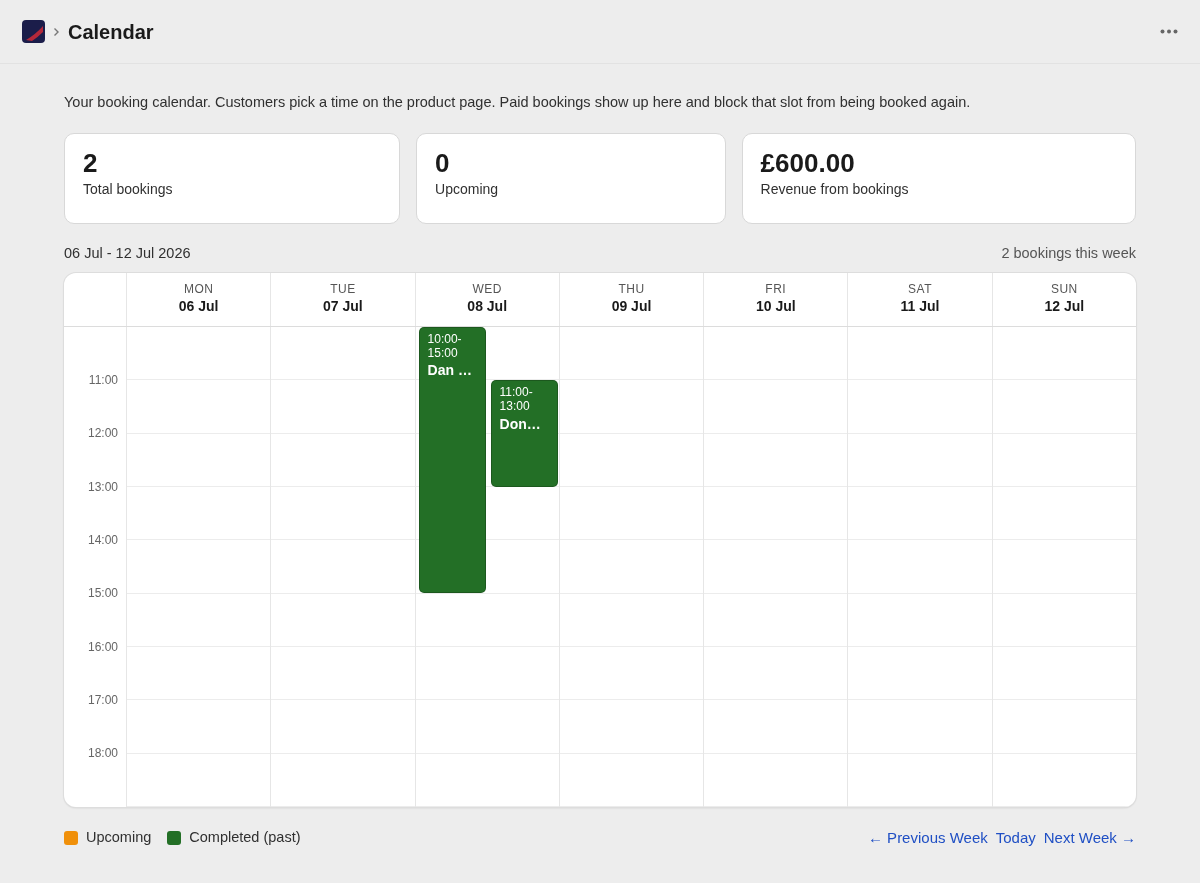 The width and height of the screenshot is (1200, 883). Describe the element at coordinates (1068, 253) in the screenshot. I see `week-summary: 2 bookings this week` at that location.